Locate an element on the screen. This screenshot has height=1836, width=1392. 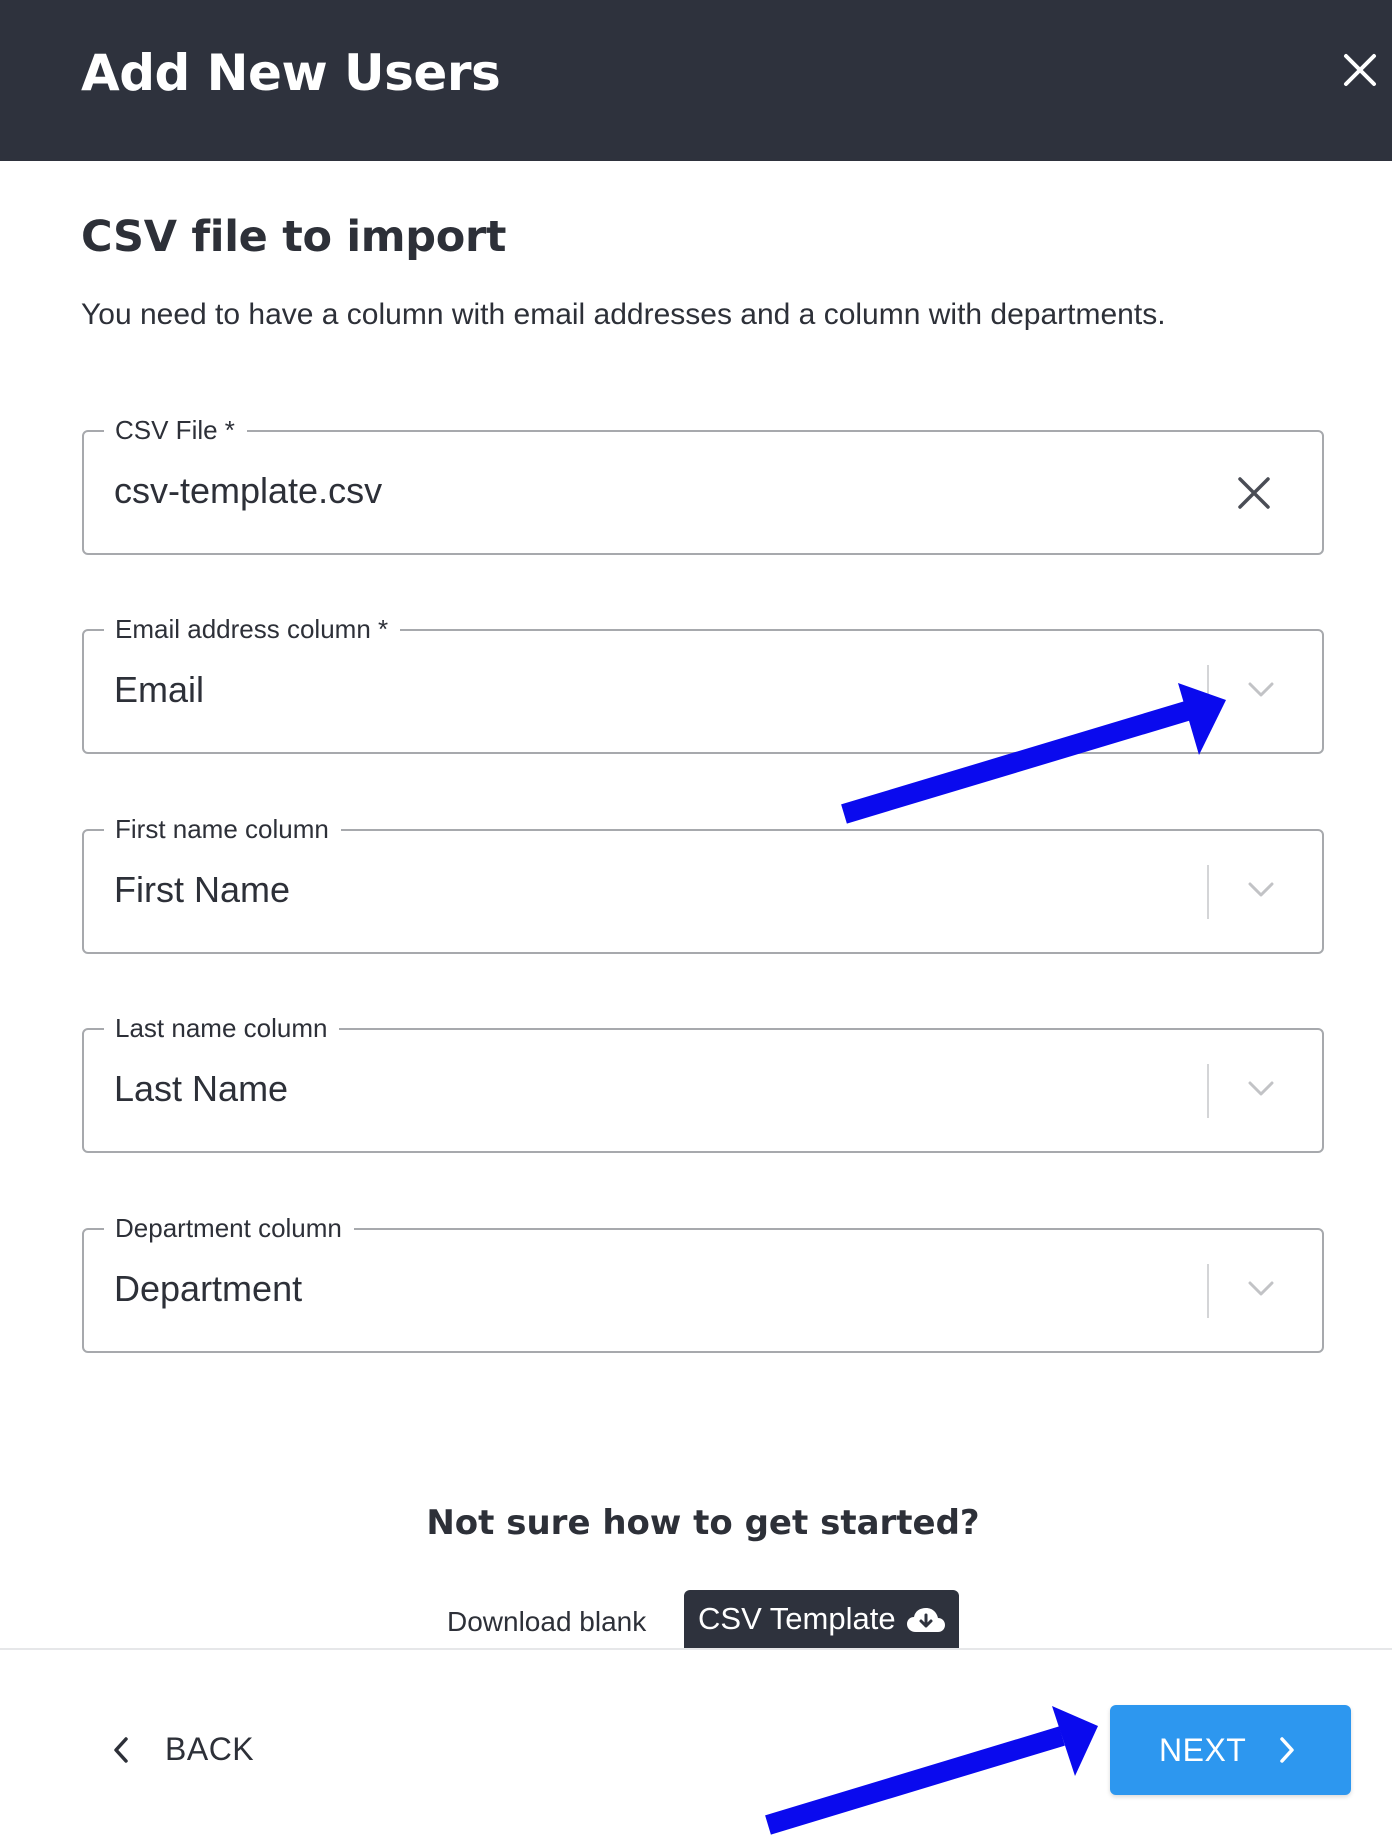
first-name-column-value: First Name is located at coordinates (202, 889).